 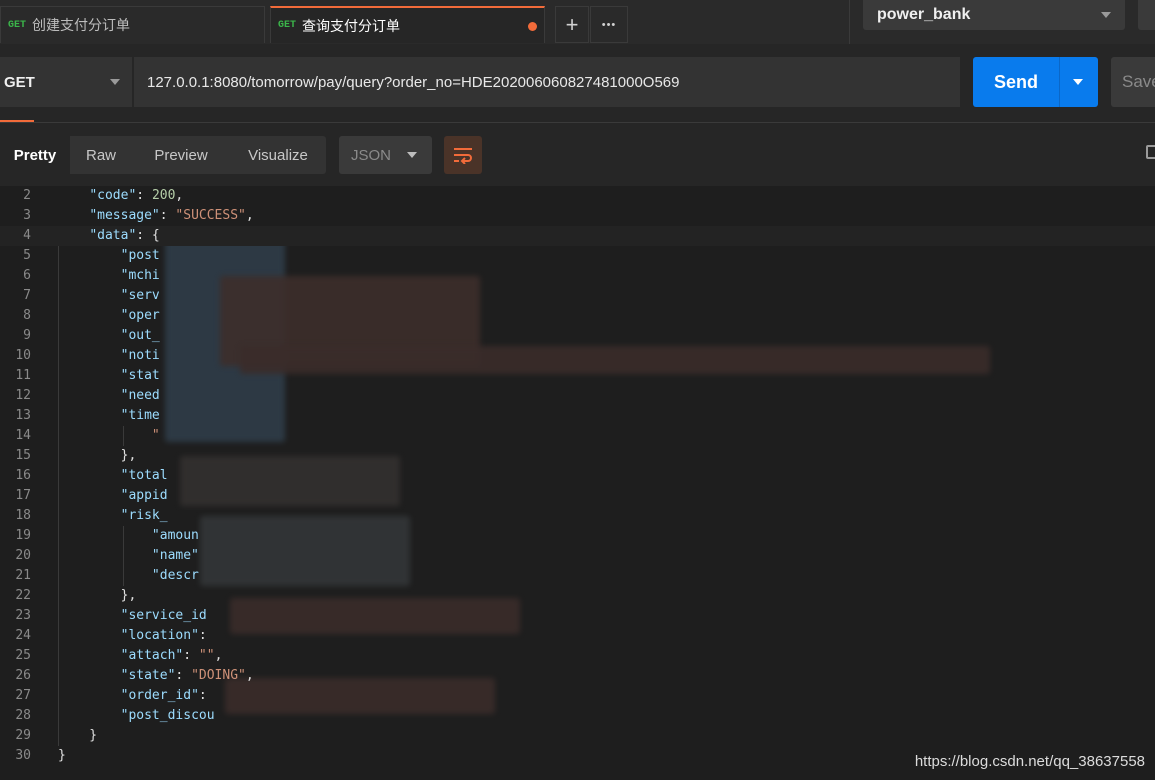 What do you see at coordinates (155, 435) in the screenshot?
I see `code-token: "` at bounding box center [155, 435].